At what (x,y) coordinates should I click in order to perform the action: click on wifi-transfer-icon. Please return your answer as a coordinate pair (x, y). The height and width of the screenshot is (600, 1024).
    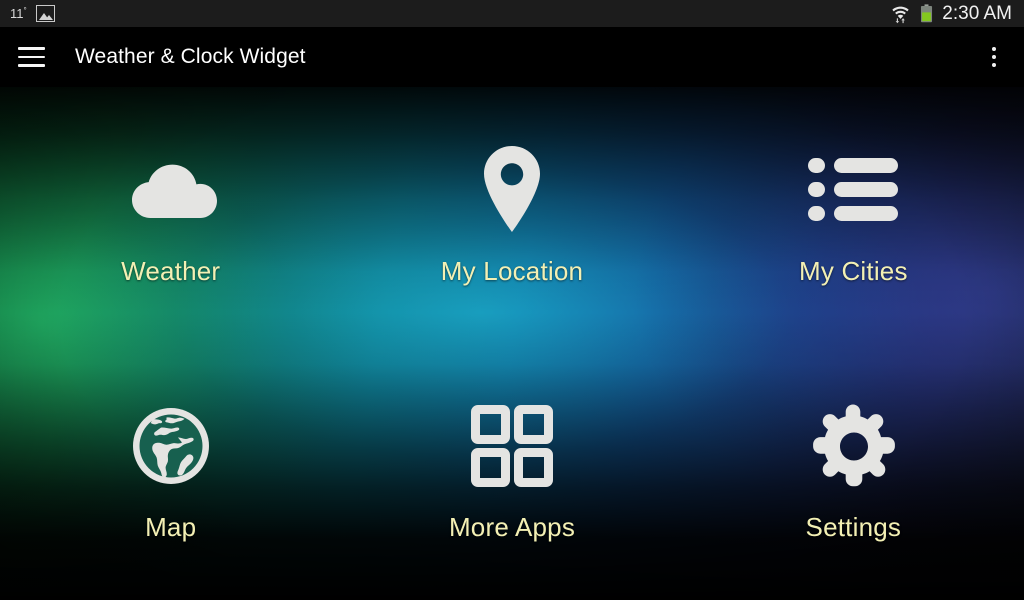
    Looking at the image, I should click on (900, 14).